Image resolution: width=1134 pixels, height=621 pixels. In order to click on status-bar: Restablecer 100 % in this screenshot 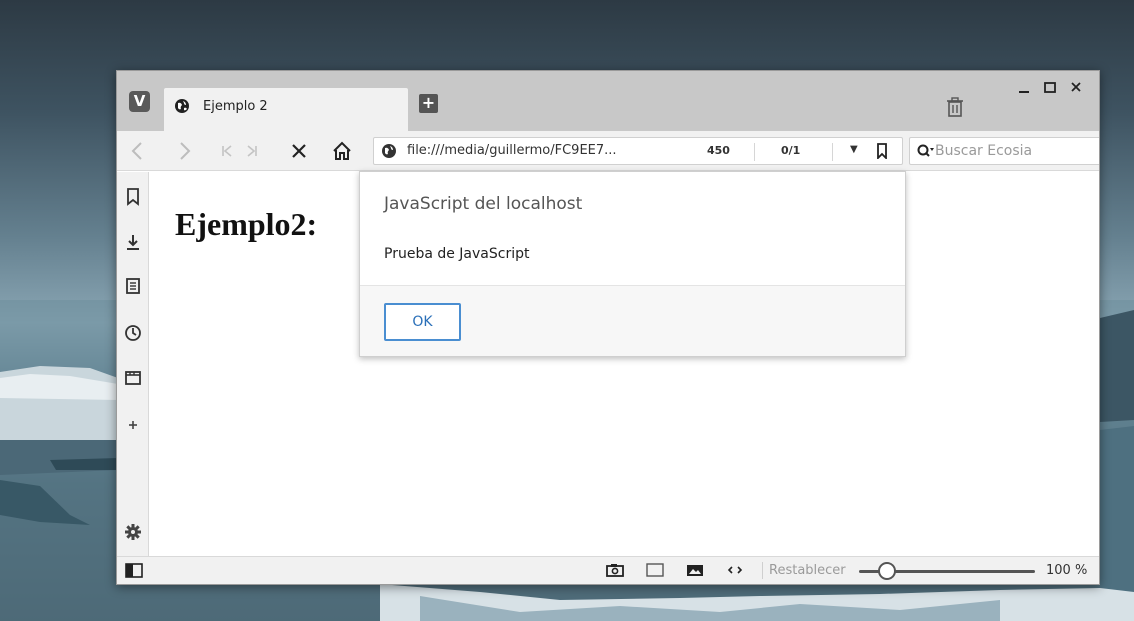, I will do `click(608, 570)`.